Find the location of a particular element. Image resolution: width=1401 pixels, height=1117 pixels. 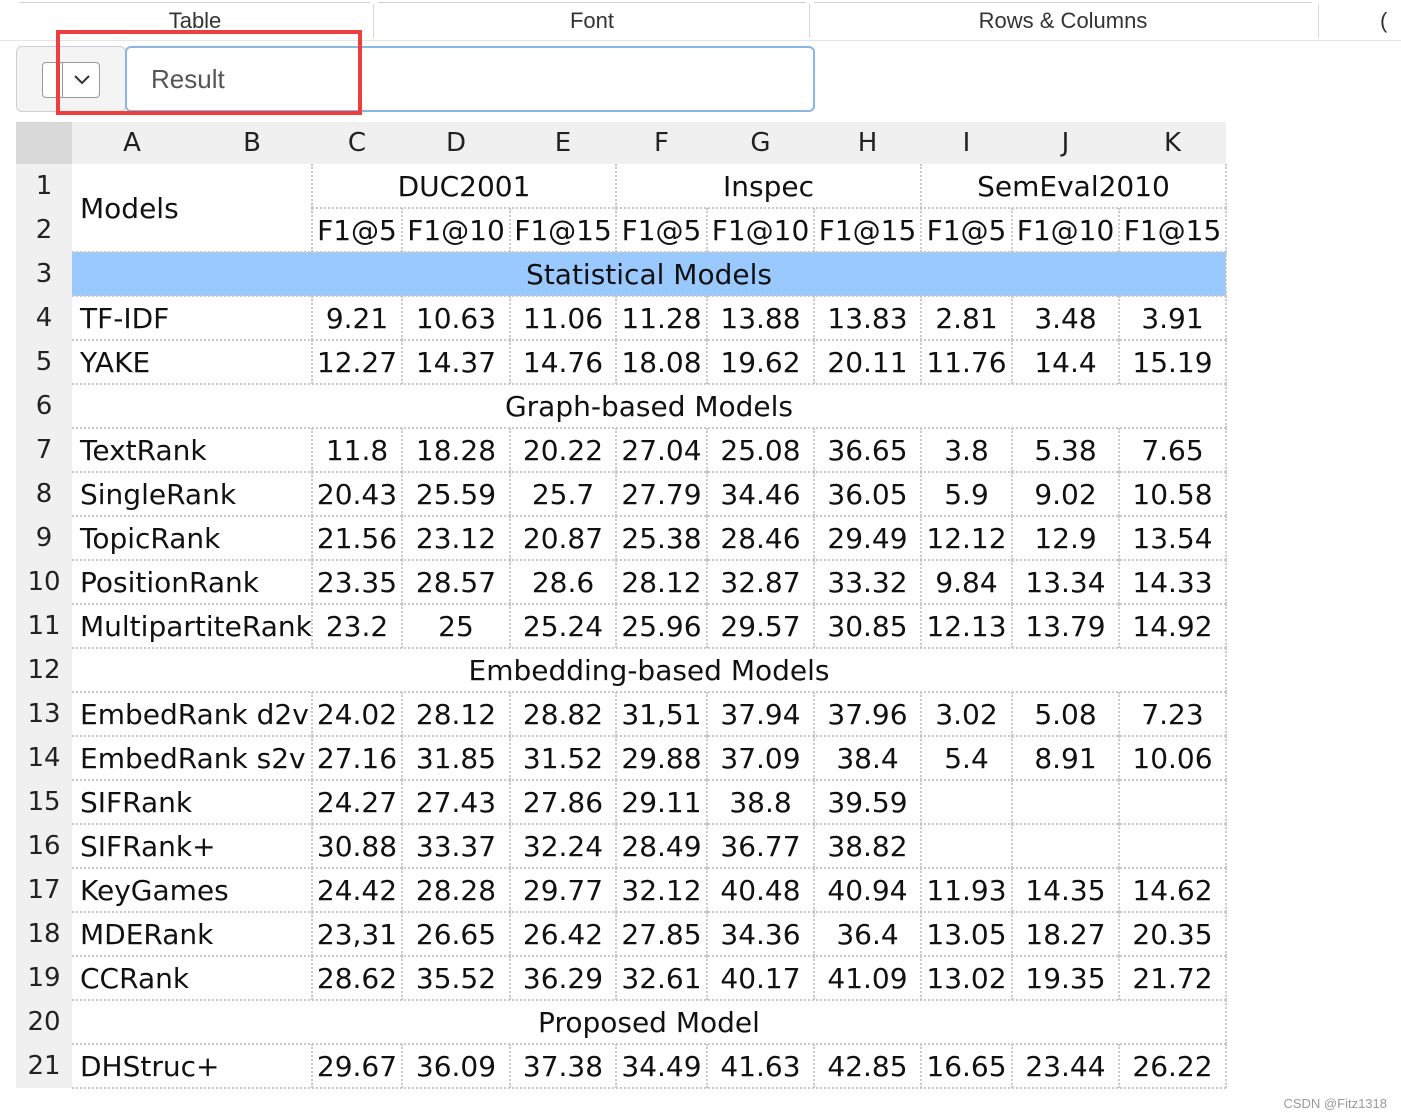

section-header-embedding: Embedding-based Models is located at coordinates (649, 670).